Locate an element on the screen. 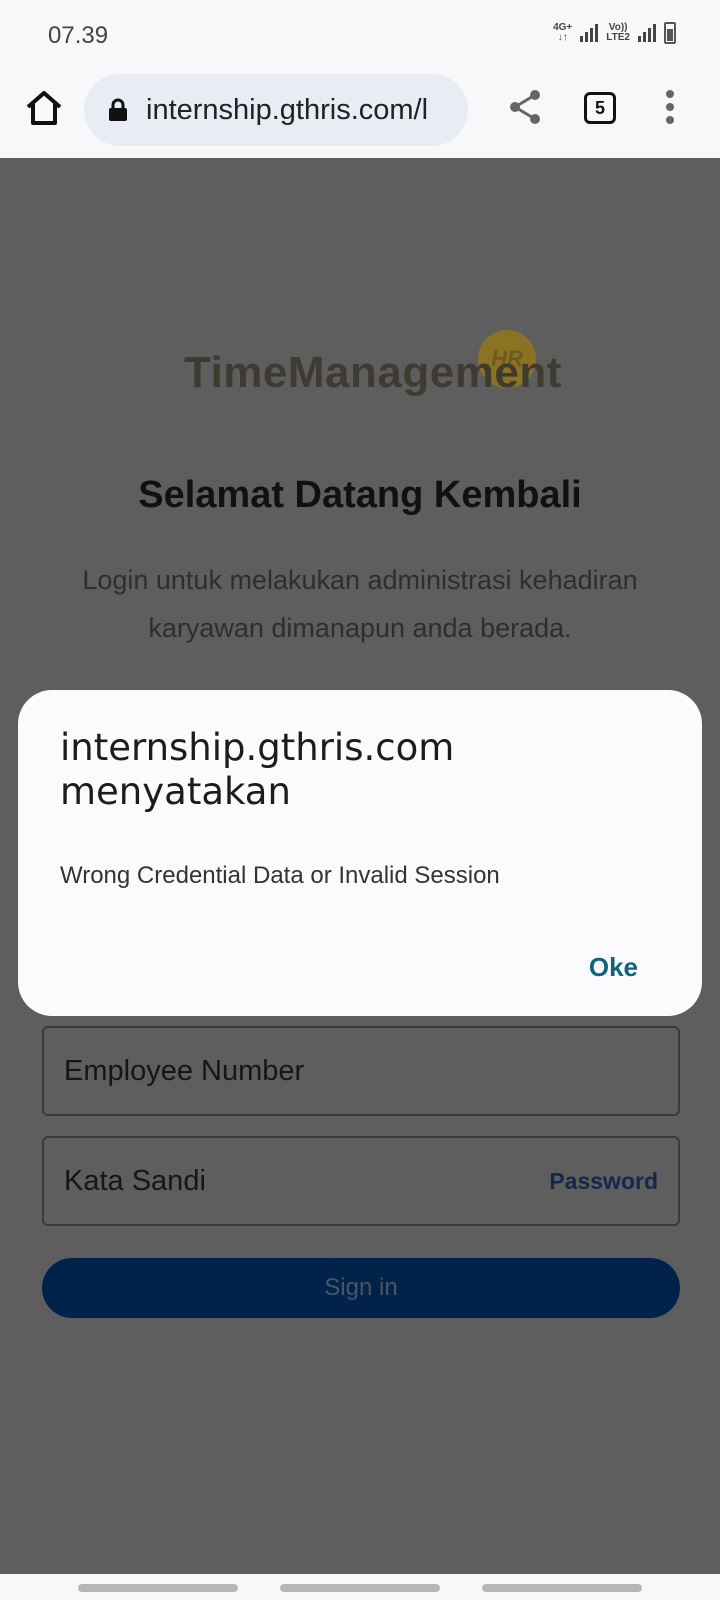 The width and height of the screenshot is (720, 1600). password-placeholder: Kata Sandi is located at coordinates (135, 1180).